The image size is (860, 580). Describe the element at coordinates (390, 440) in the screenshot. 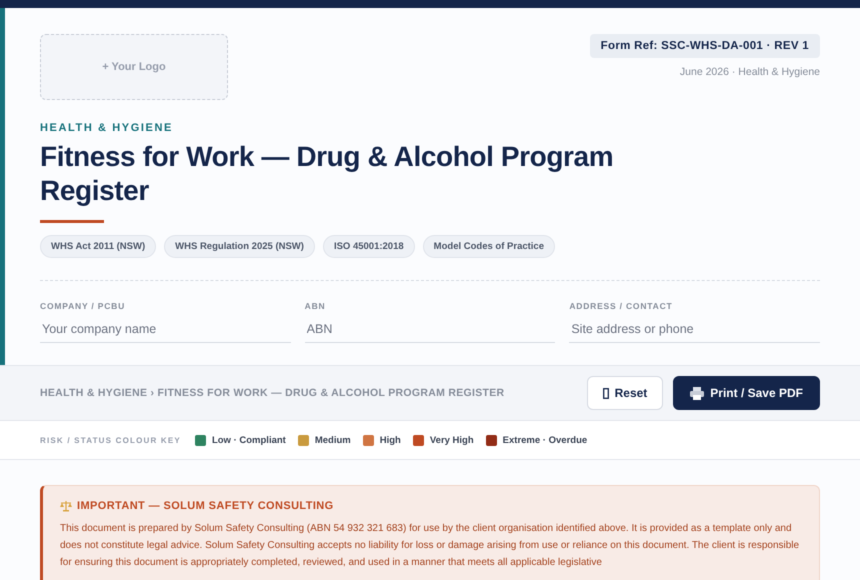

I see `colour-key-label: High` at that location.